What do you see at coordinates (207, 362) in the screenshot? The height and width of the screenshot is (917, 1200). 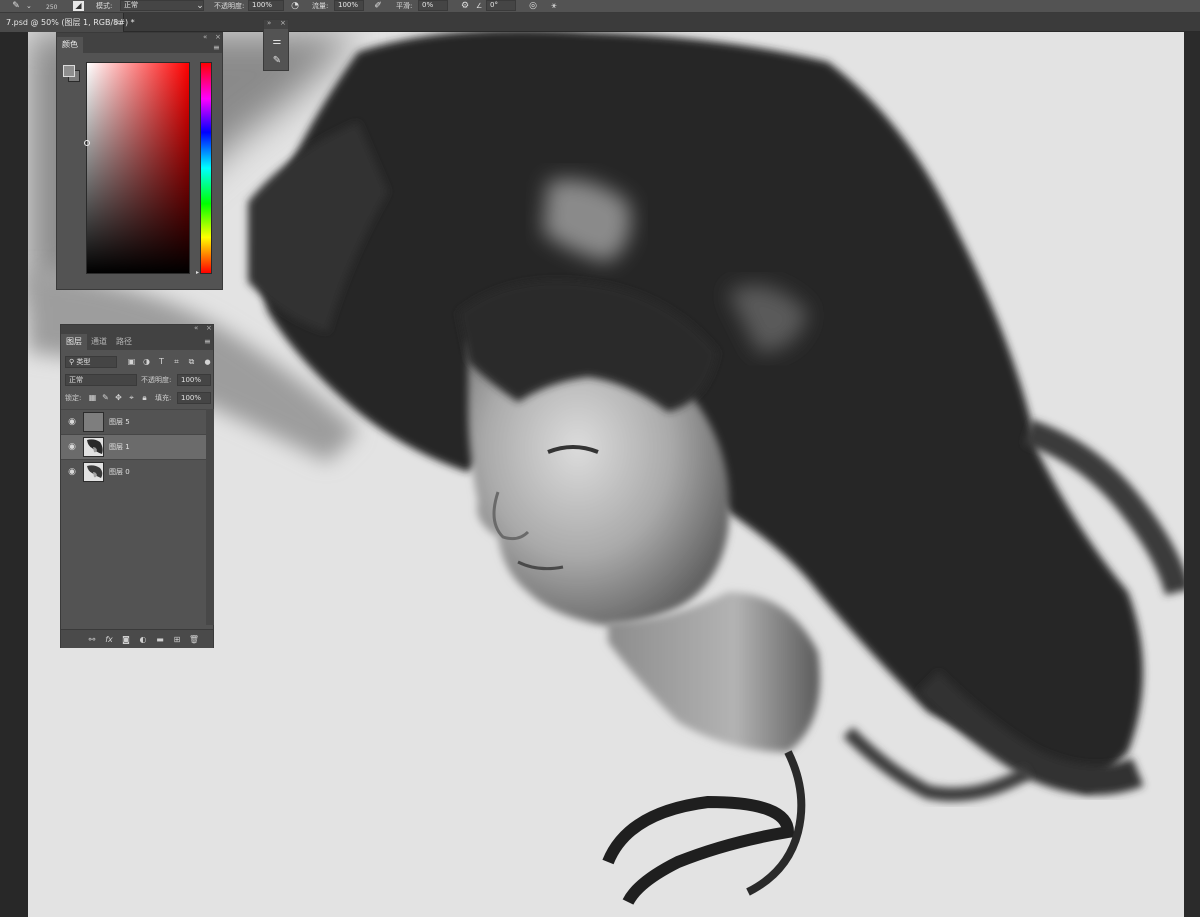 I see `filter-toggle-icon: ●` at bounding box center [207, 362].